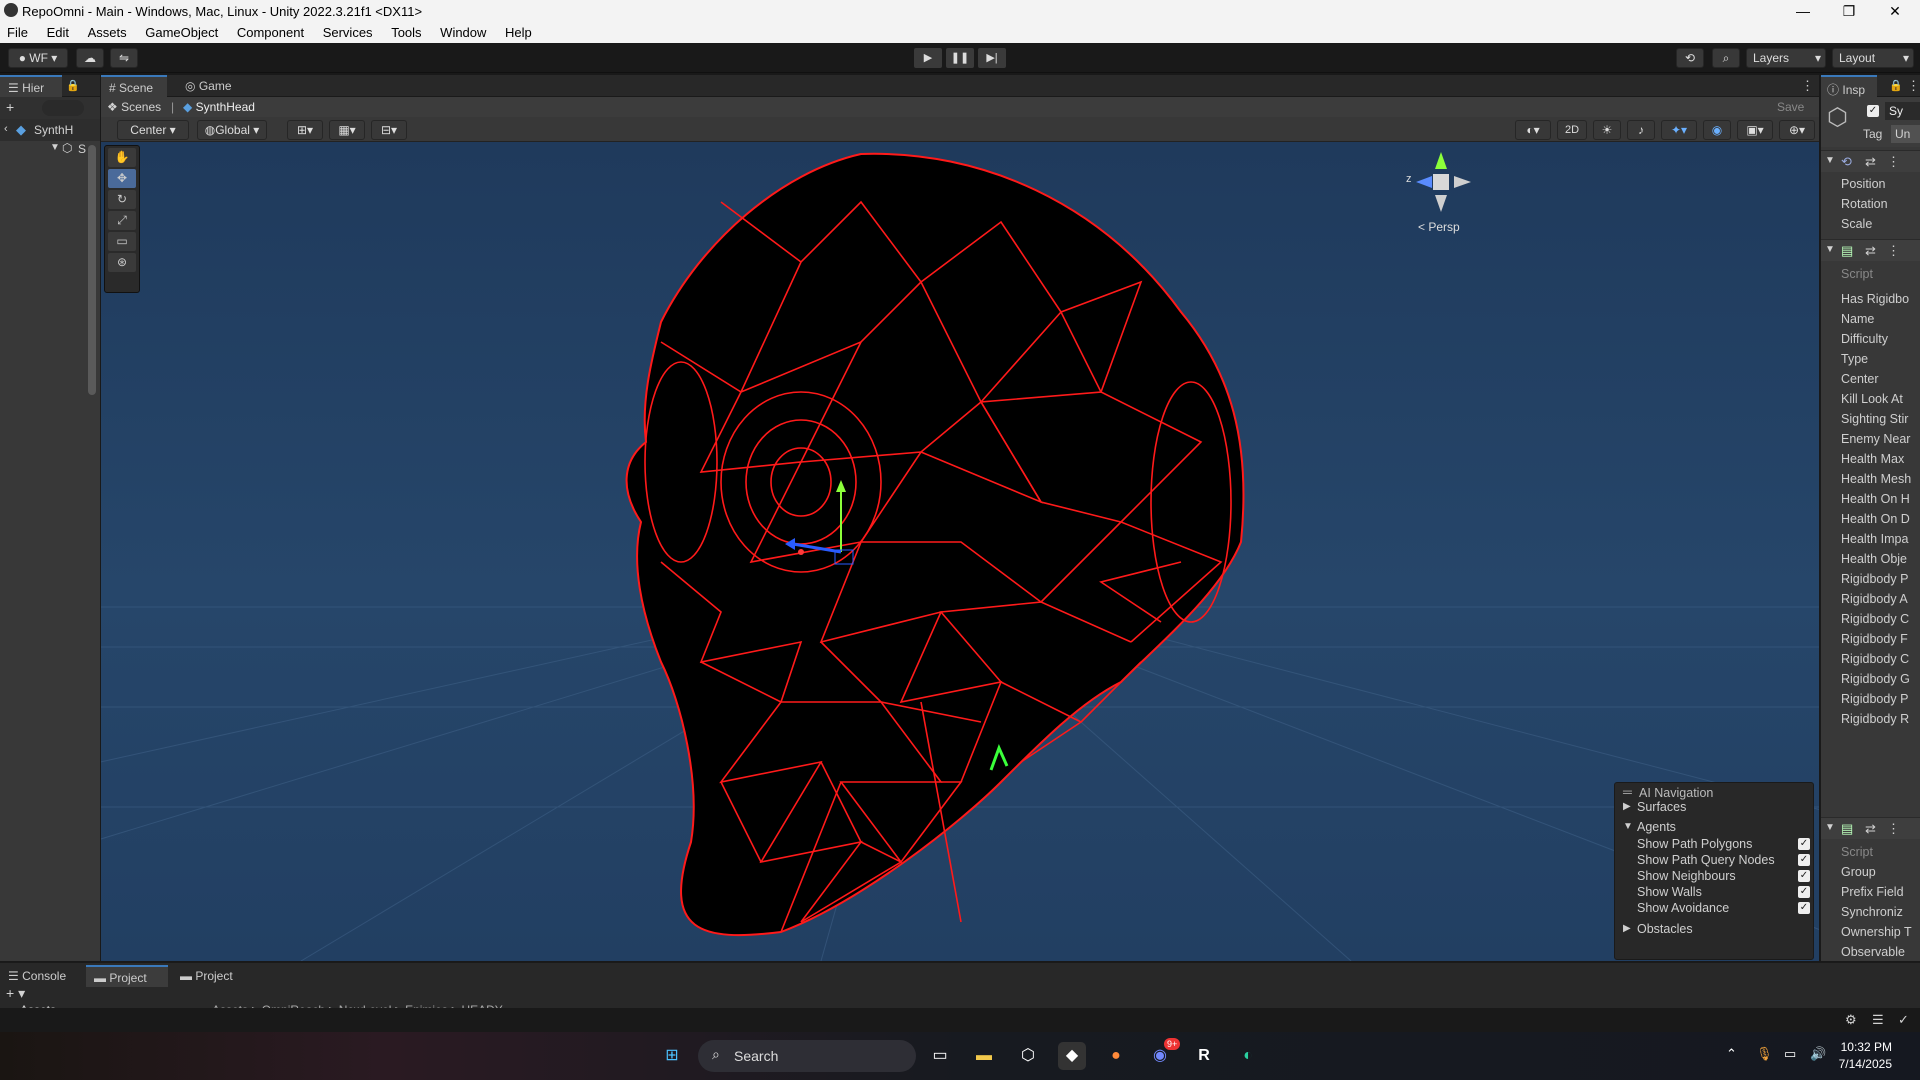  Describe the element at coordinates (1439, 227) in the screenshot. I see `perspective-toggle: < Persp` at that location.